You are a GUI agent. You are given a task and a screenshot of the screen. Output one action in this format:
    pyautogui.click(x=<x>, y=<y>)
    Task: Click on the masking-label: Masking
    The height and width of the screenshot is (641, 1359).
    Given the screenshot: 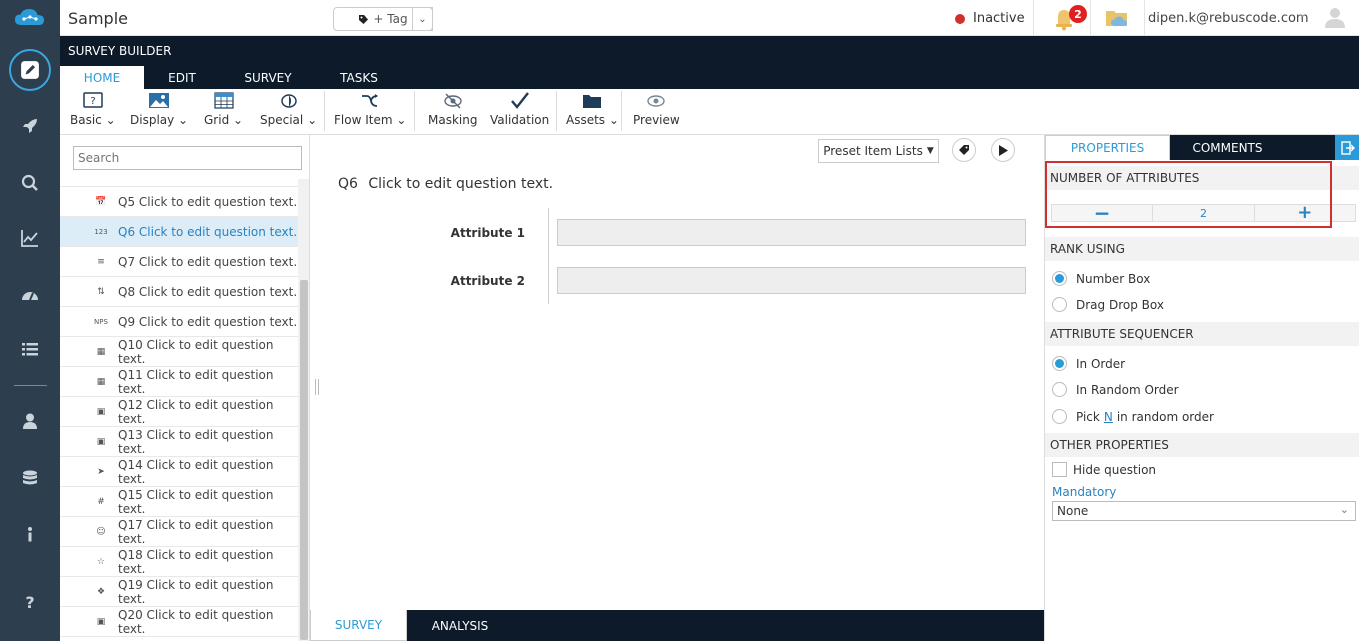 What is the action you would take?
    pyautogui.click(x=453, y=120)
    